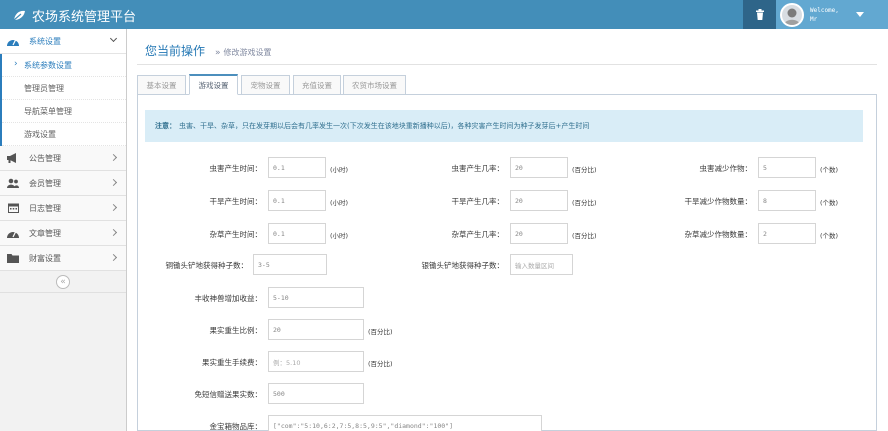  I want to click on pest-time-unit: (小时), so click(339, 170).